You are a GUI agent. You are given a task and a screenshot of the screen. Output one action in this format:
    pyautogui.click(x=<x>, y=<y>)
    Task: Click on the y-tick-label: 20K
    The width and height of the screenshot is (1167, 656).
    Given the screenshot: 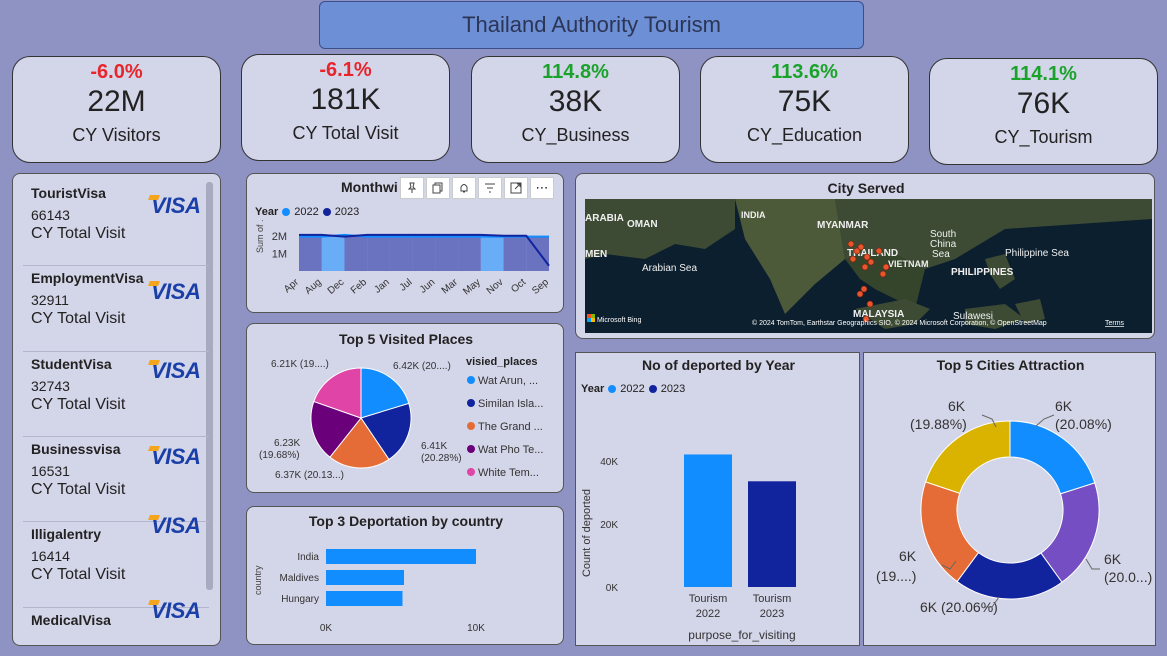 What is the action you would take?
    pyautogui.click(x=609, y=525)
    